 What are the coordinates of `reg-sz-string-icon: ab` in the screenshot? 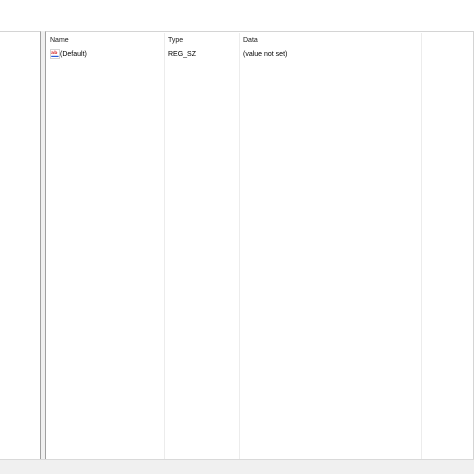 It's located at (55, 54).